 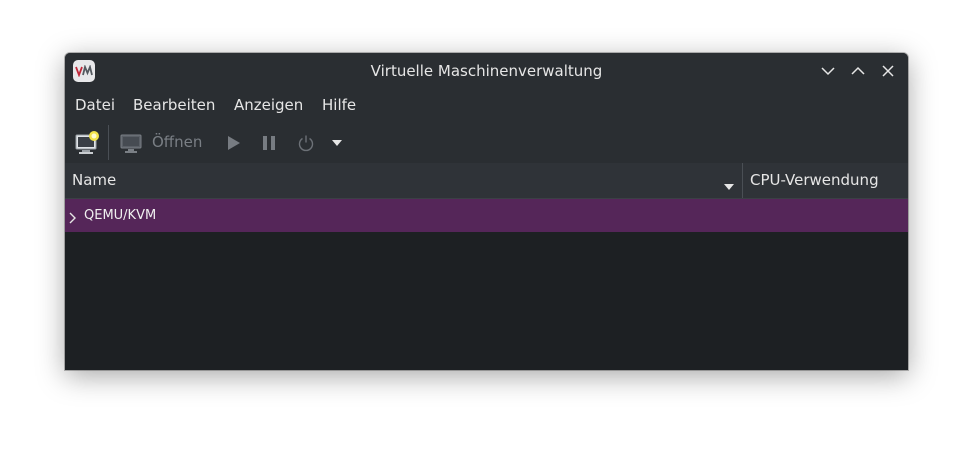 What do you see at coordinates (95, 105) in the screenshot?
I see `menu-datei: Datei` at bounding box center [95, 105].